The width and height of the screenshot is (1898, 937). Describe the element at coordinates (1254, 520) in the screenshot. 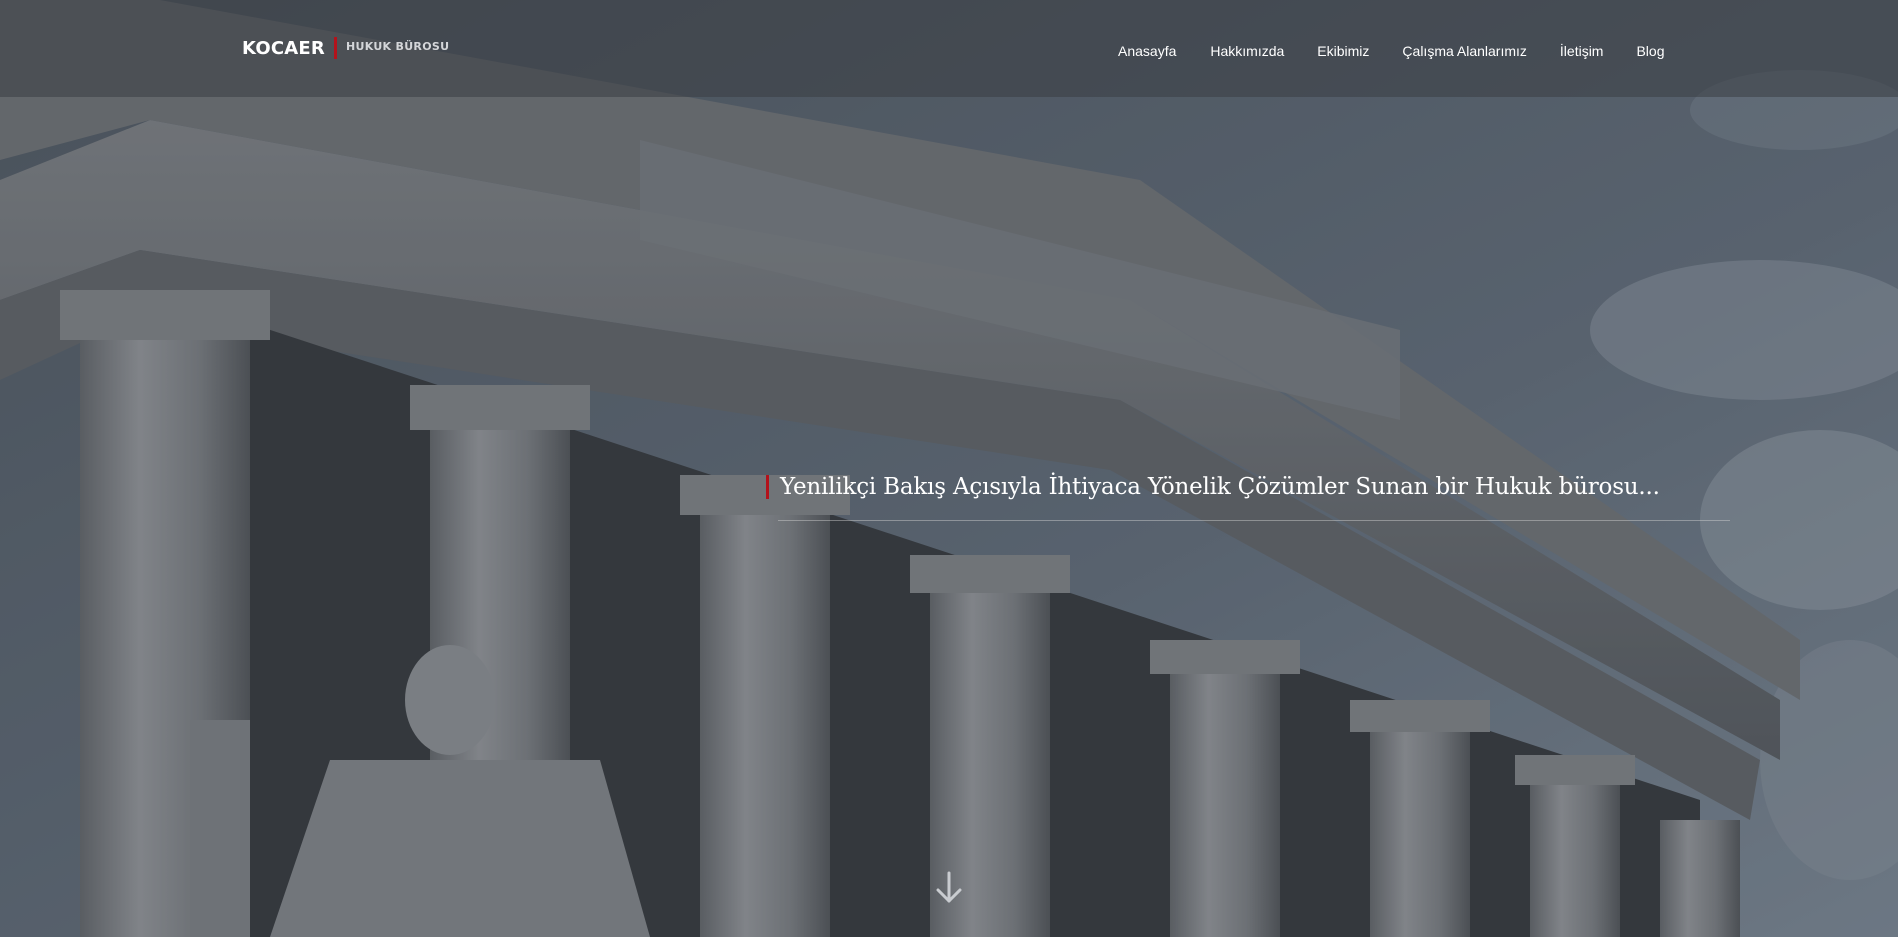

I see `slogan-divider` at that location.